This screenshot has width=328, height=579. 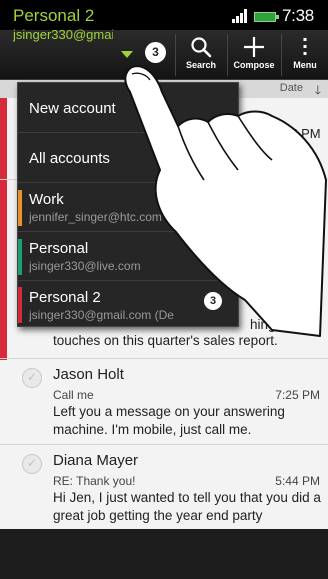 What do you see at coordinates (128, 158) in the screenshot?
I see `menu-item-all-accounts: All accounts` at bounding box center [128, 158].